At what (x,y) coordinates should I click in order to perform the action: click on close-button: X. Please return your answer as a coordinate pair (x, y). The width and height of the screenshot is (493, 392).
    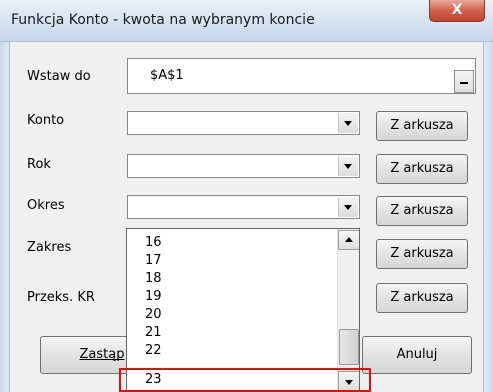
    Looking at the image, I should click on (457, 11).